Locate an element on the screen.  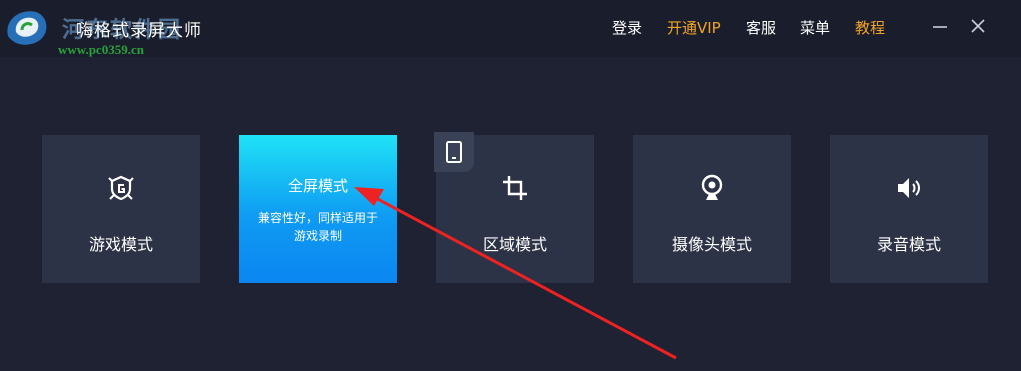
camera-mode-card: 摄像头模式 is located at coordinates (712, 209).